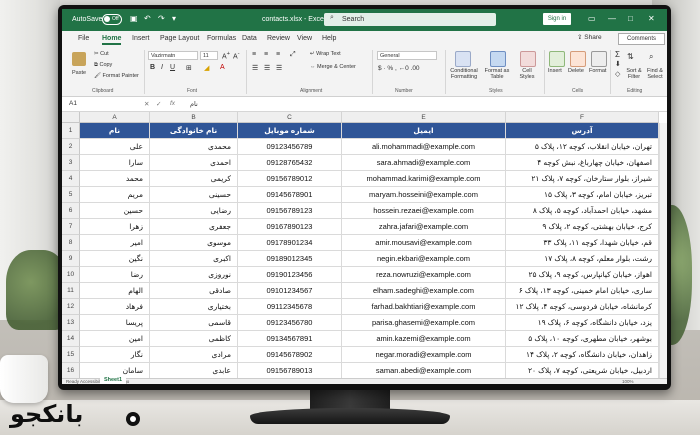  What do you see at coordinates (194, 147) in the screenshot?
I see `cell-family-name: محمدی` at bounding box center [194, 147].